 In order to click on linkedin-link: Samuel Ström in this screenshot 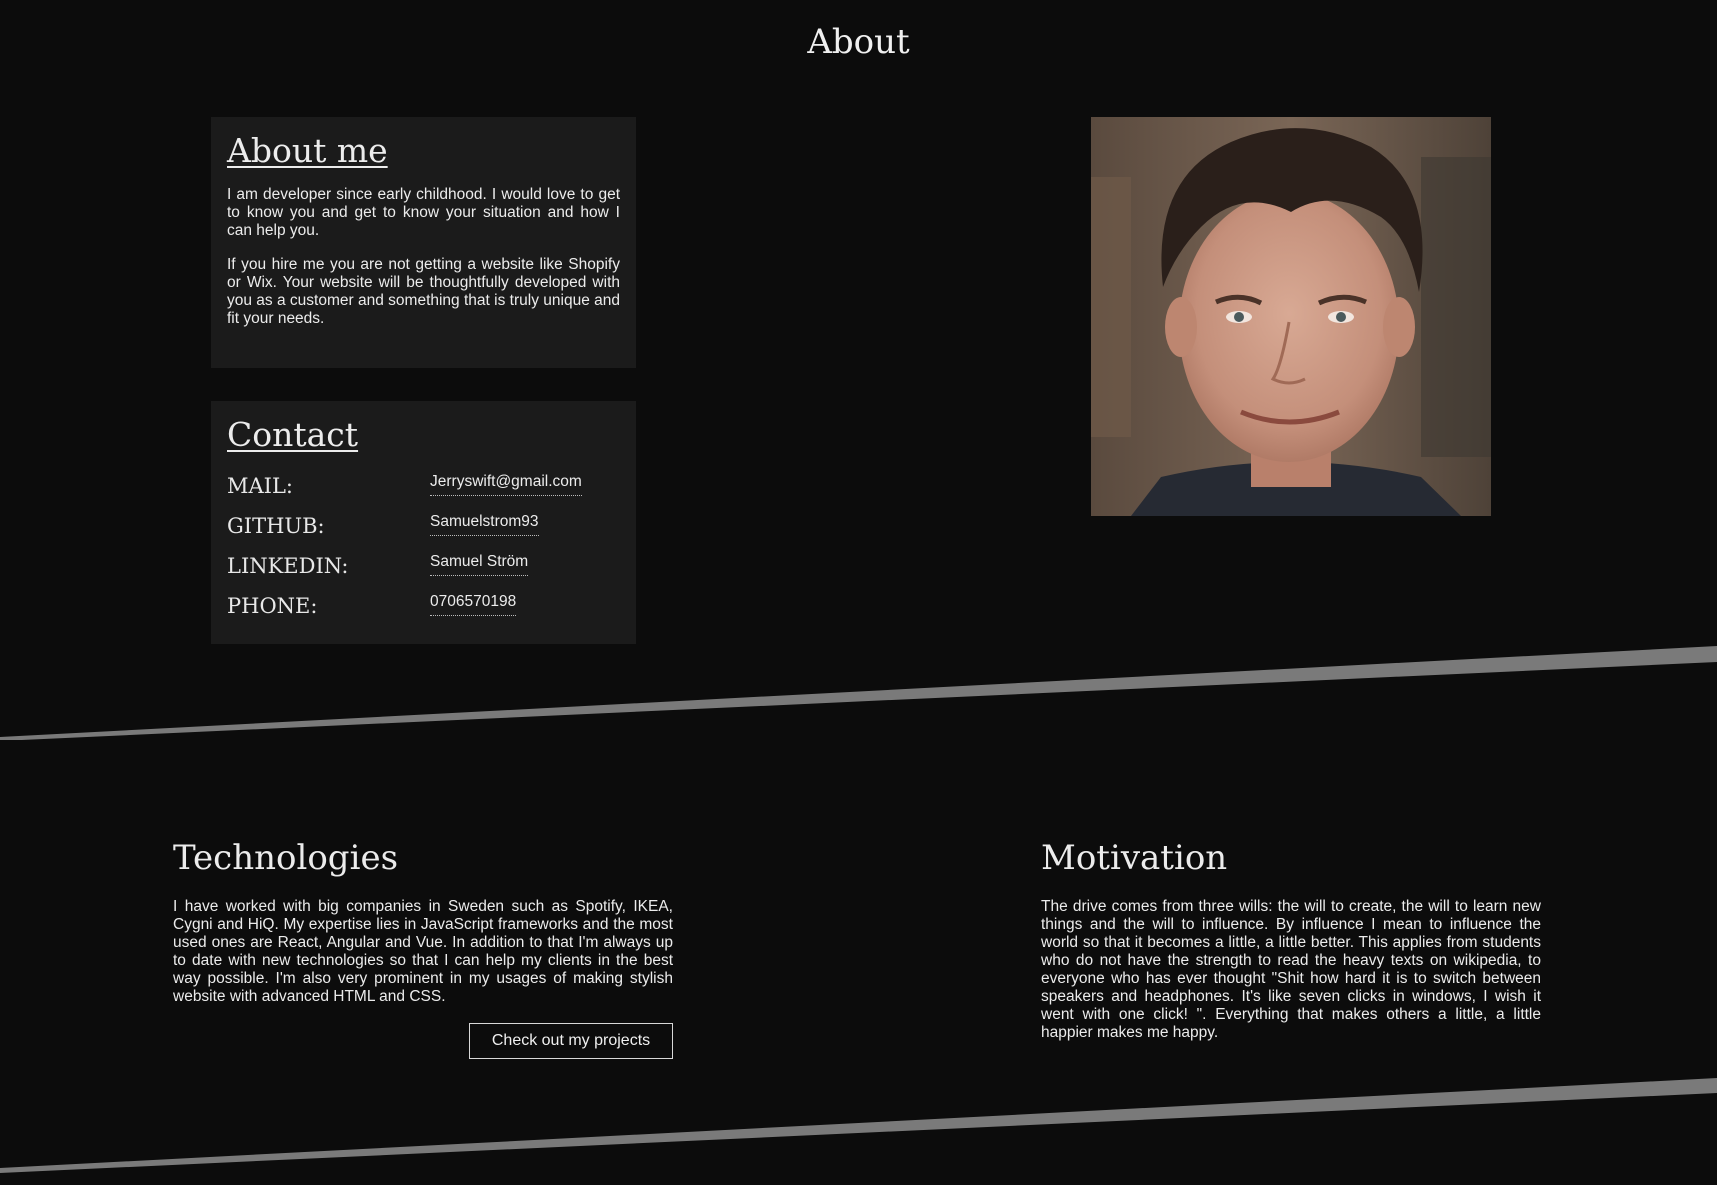, I will do `click(479, 563)`.